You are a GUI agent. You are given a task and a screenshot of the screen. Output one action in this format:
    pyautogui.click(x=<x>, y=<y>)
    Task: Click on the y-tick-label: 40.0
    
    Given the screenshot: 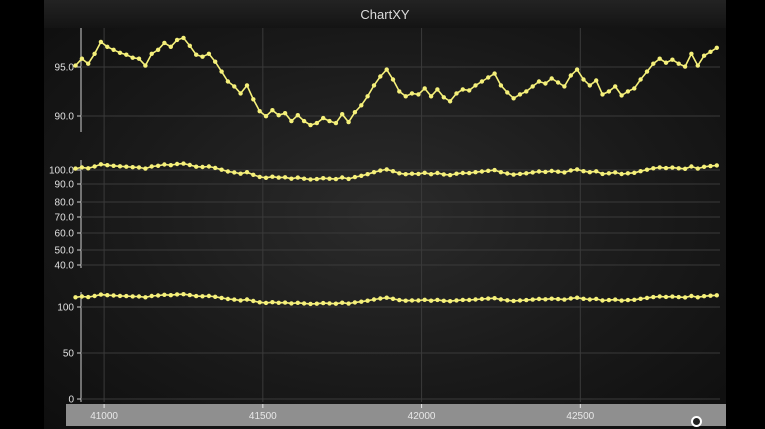 What is the action you would take?
    pyautogui.click(x=65, y=266)
    